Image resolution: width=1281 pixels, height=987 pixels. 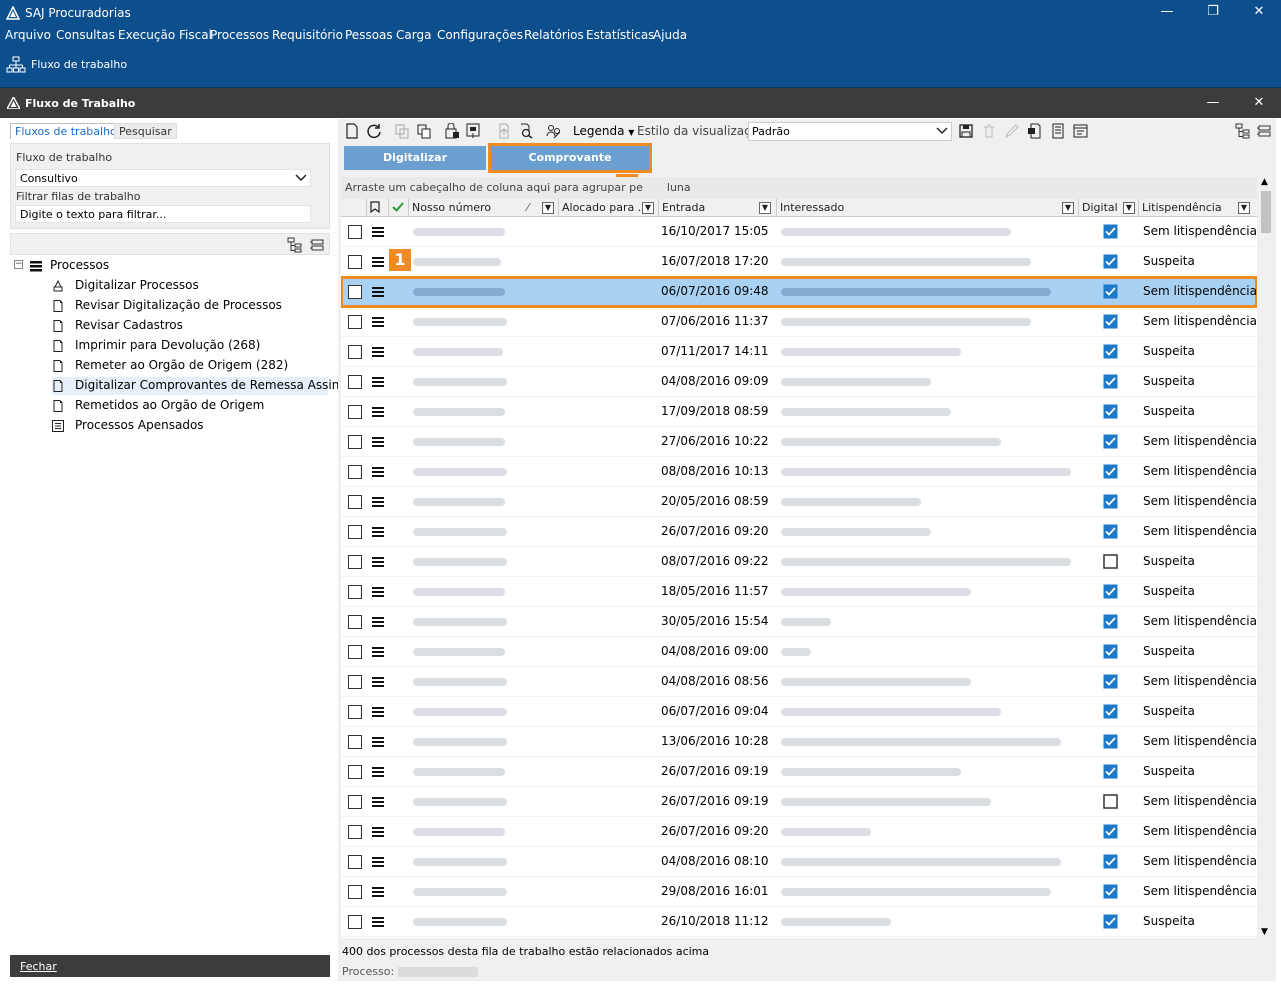 I want to click on table-row: 04/08/2016 09:00 Suspeita, so click(x=799, y=652).